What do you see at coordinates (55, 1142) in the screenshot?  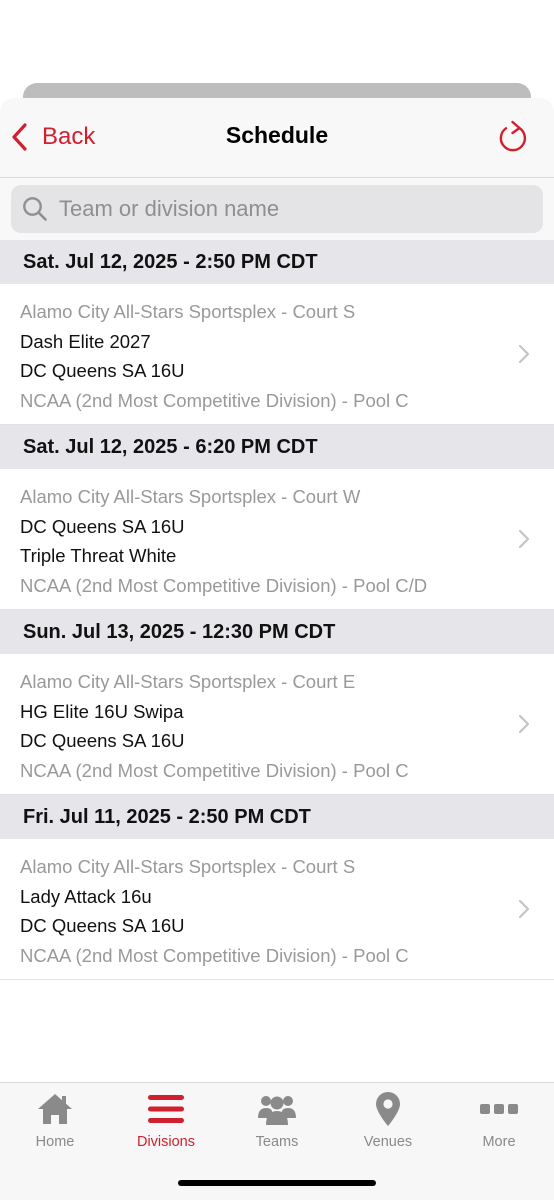 I see `tab-label: Home` at bounding box center [55, 1142].